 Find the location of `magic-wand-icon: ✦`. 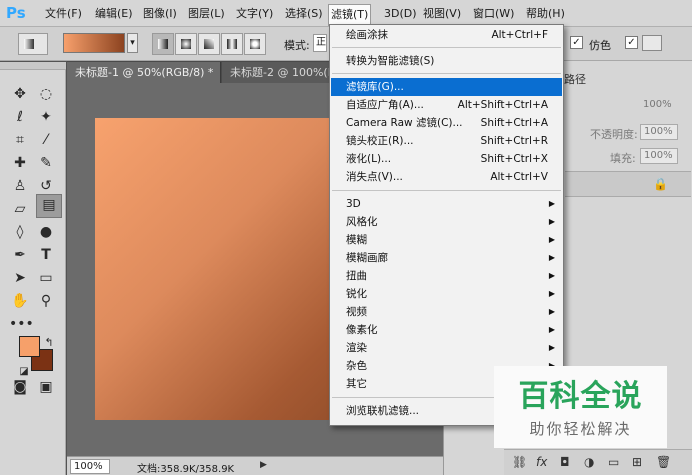

magic-wand-icon: ✦ is located at coordinates (46, 117).